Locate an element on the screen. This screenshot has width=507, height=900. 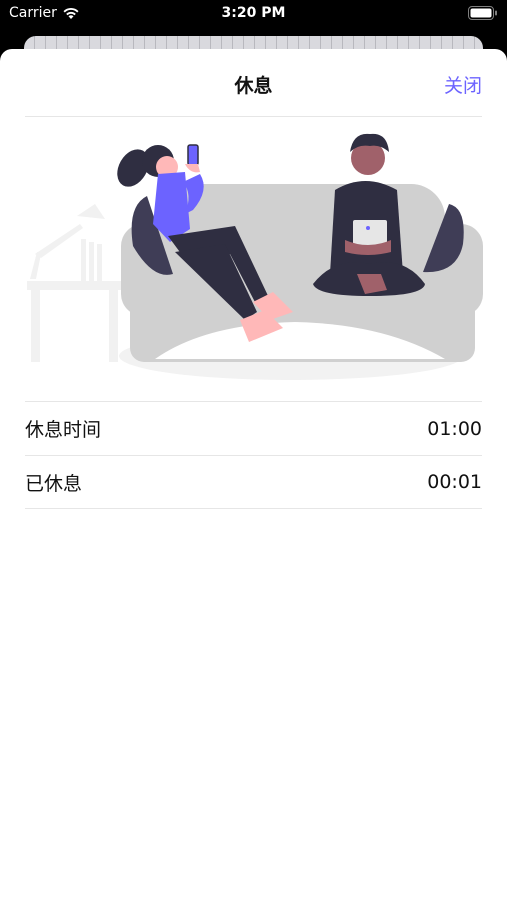
status-time: 3:20 PM is located at coordinates (253, 13).